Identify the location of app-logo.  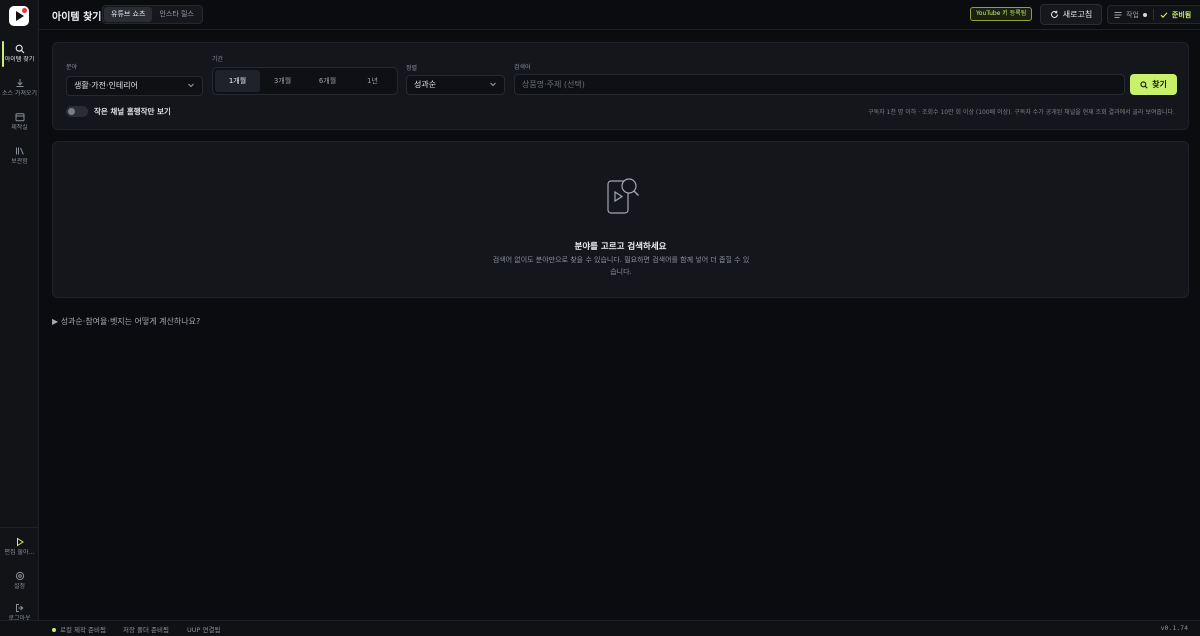
(19, 16).